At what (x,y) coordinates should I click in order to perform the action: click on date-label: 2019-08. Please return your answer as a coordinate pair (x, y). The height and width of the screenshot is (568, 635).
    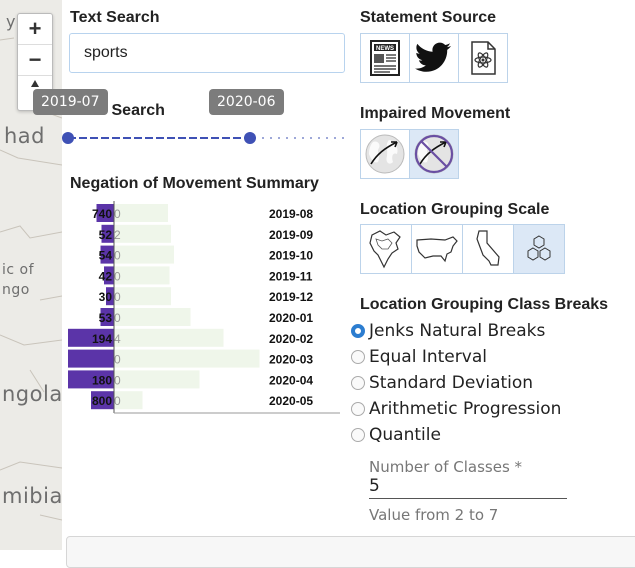
    Looking at the image, I should click on (291, 214).